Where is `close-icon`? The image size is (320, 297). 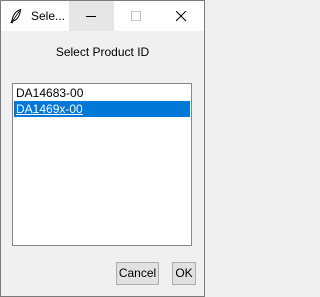 close-icon is located at coordinates (181, 16).